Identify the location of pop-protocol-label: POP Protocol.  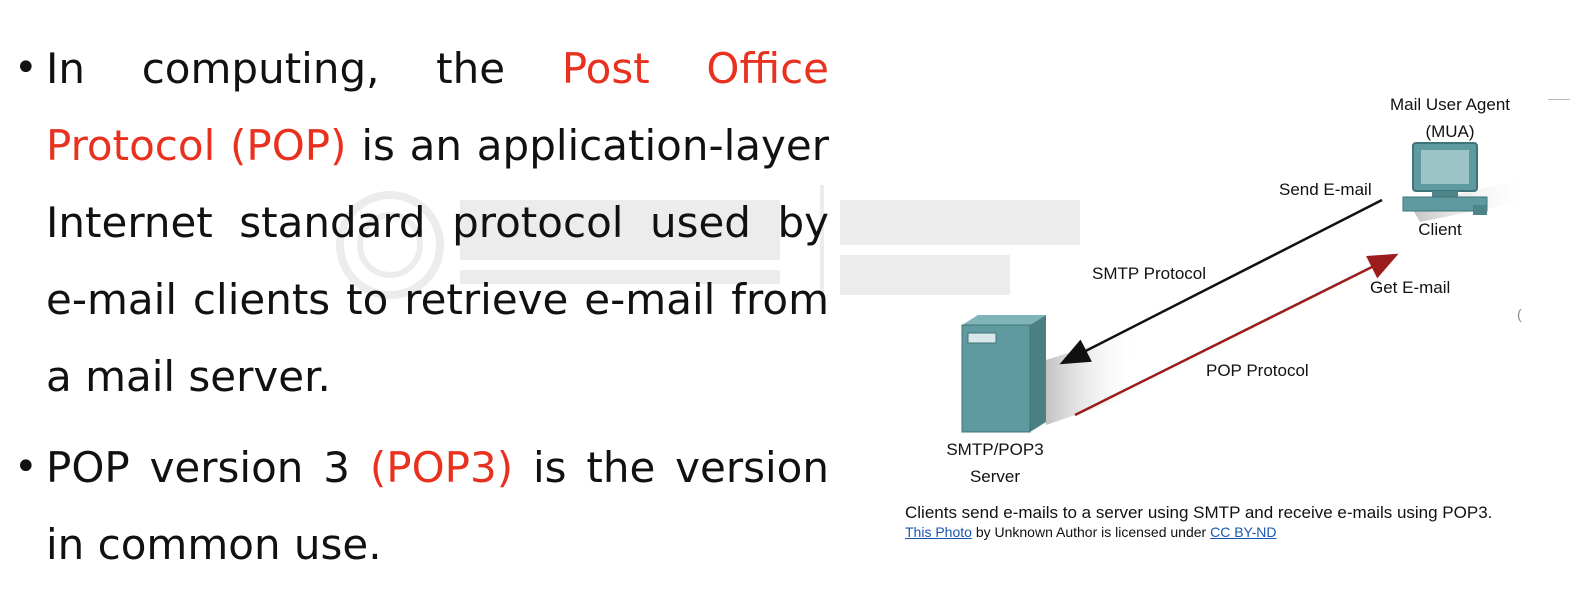
(1257, 370).